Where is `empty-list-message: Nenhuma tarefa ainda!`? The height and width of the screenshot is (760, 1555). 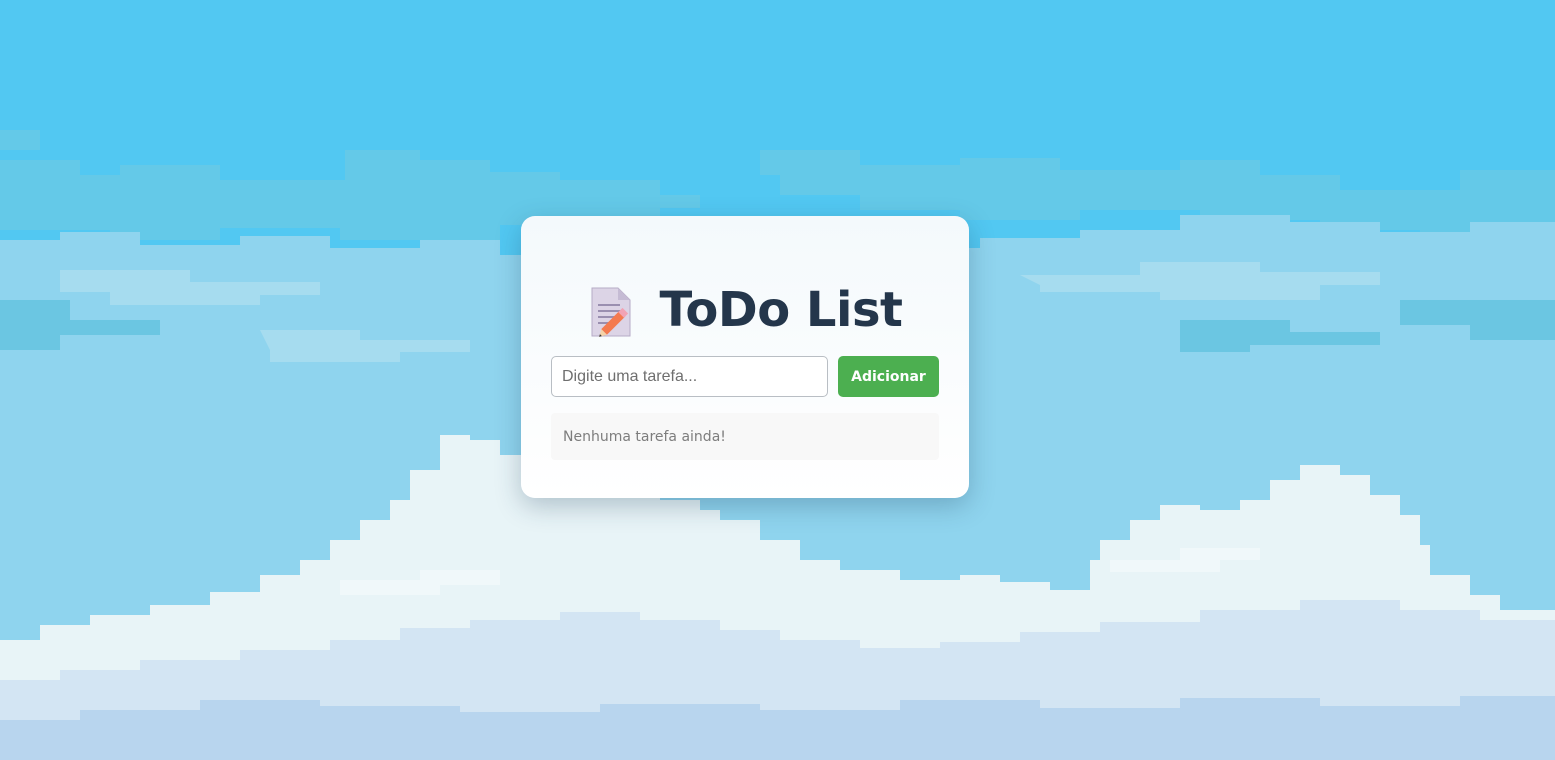
empty-list-message: Nenhuma tarefa ainda! is located at coordinates (644, 436).